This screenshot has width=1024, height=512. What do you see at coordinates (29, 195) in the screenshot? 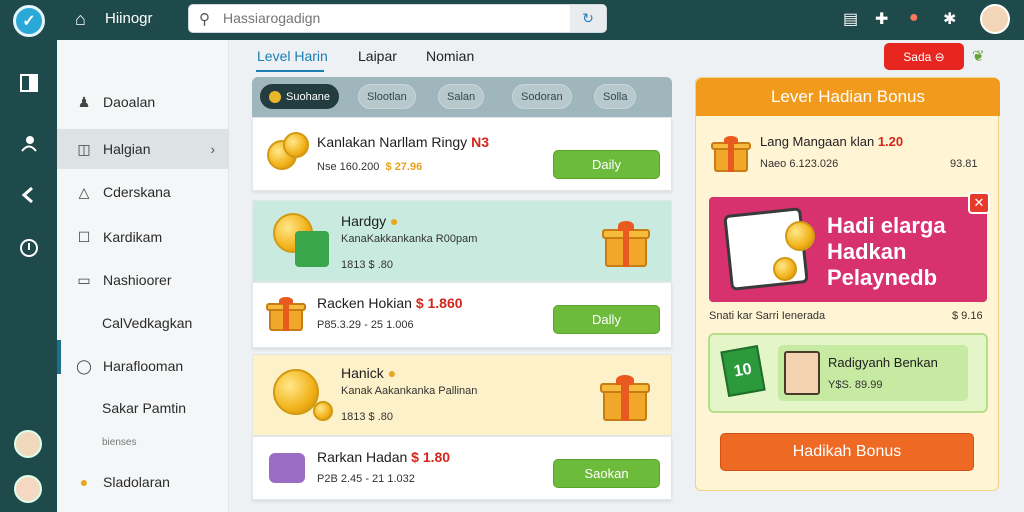
I see `share-icon` at bounding box center [29, 195].